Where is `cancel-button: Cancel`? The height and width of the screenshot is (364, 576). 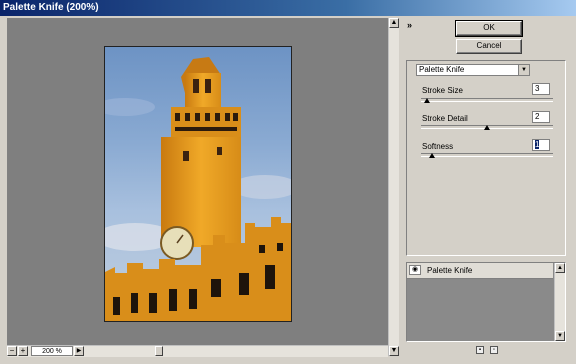 cancel-button: Cancel is located at coordinates (489, 46).